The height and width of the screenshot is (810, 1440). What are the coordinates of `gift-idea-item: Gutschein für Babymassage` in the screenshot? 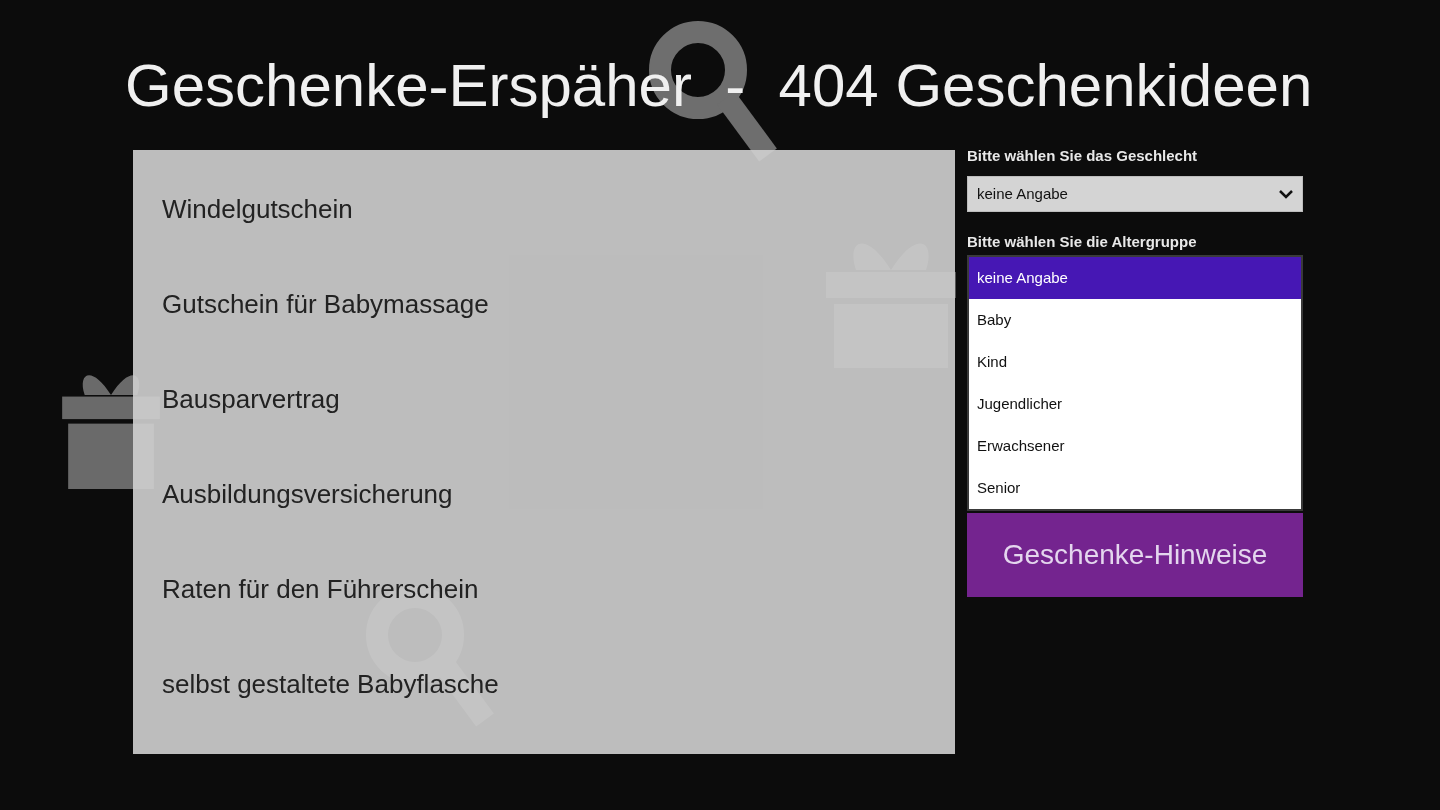 It's located at (325, 304).